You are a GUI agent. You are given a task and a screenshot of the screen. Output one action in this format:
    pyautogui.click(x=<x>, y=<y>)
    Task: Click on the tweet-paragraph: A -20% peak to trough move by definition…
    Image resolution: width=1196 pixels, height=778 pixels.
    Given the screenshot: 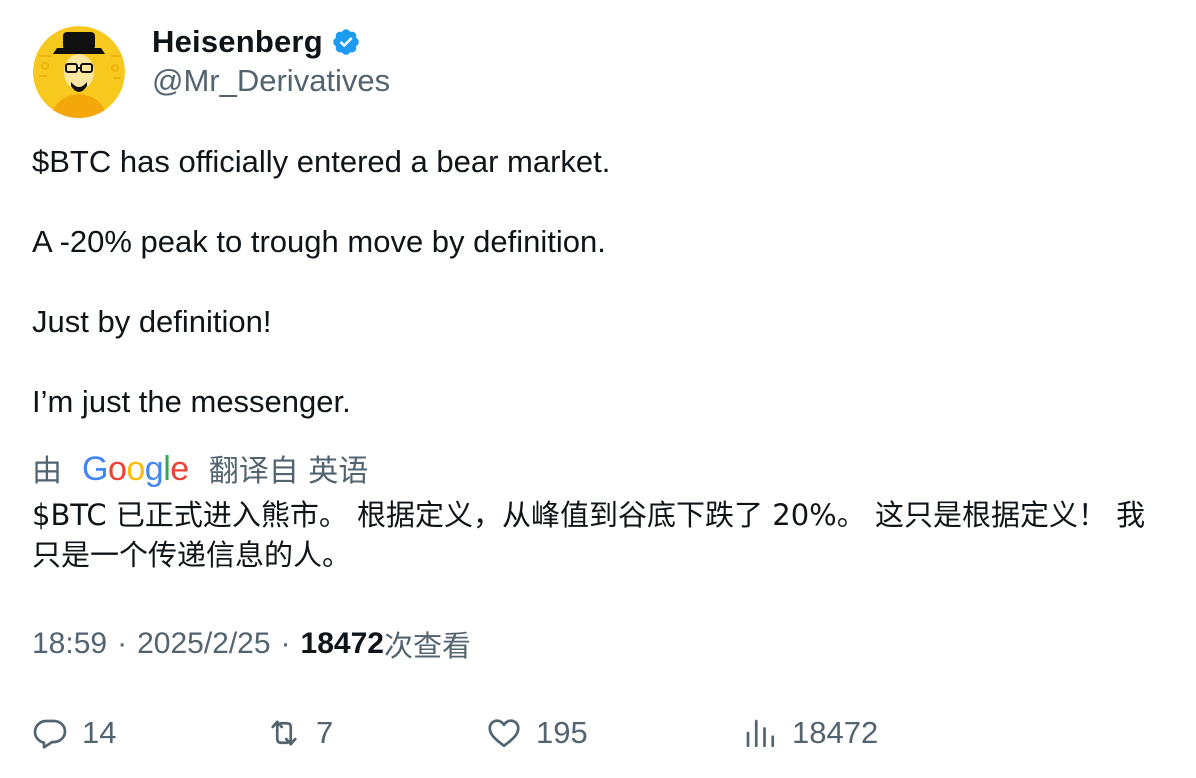 What is the action you would take?
    pyautogui.click(x=319, y=241)
    